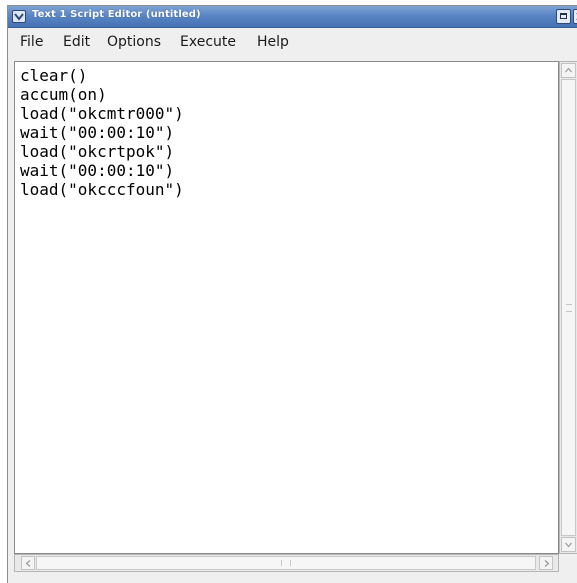 The width and height of the screenshot is (577, 583). What do you see at coordinates (273, 42) in the screenshot?
I see `menu-help: Help` at bounding box center [273, 42].